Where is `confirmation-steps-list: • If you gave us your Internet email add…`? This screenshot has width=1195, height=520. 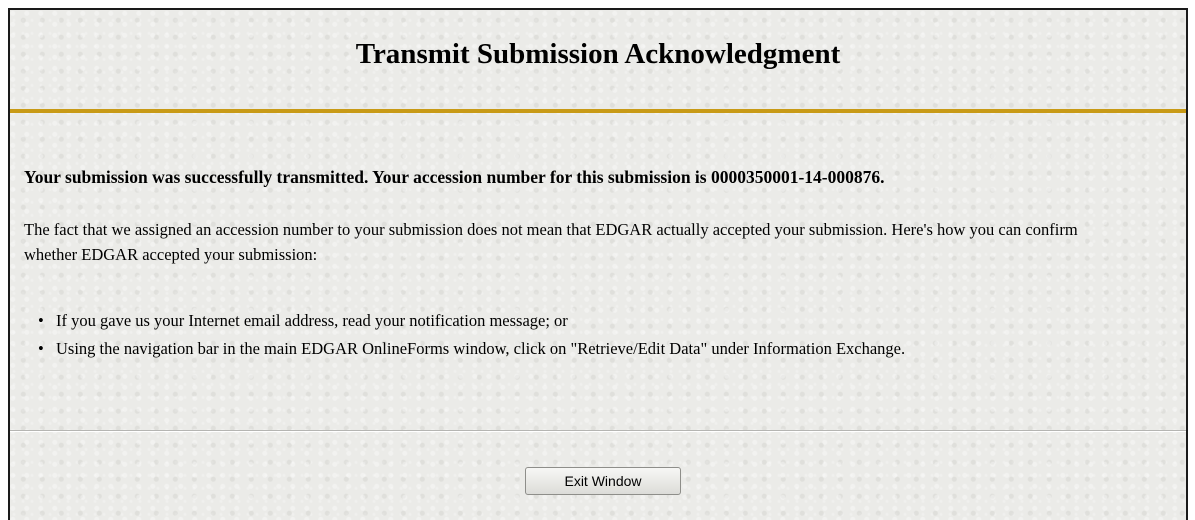
confirmation-steps-list: • If you gave us your Internet email add… is located at coordinates (598, 334).